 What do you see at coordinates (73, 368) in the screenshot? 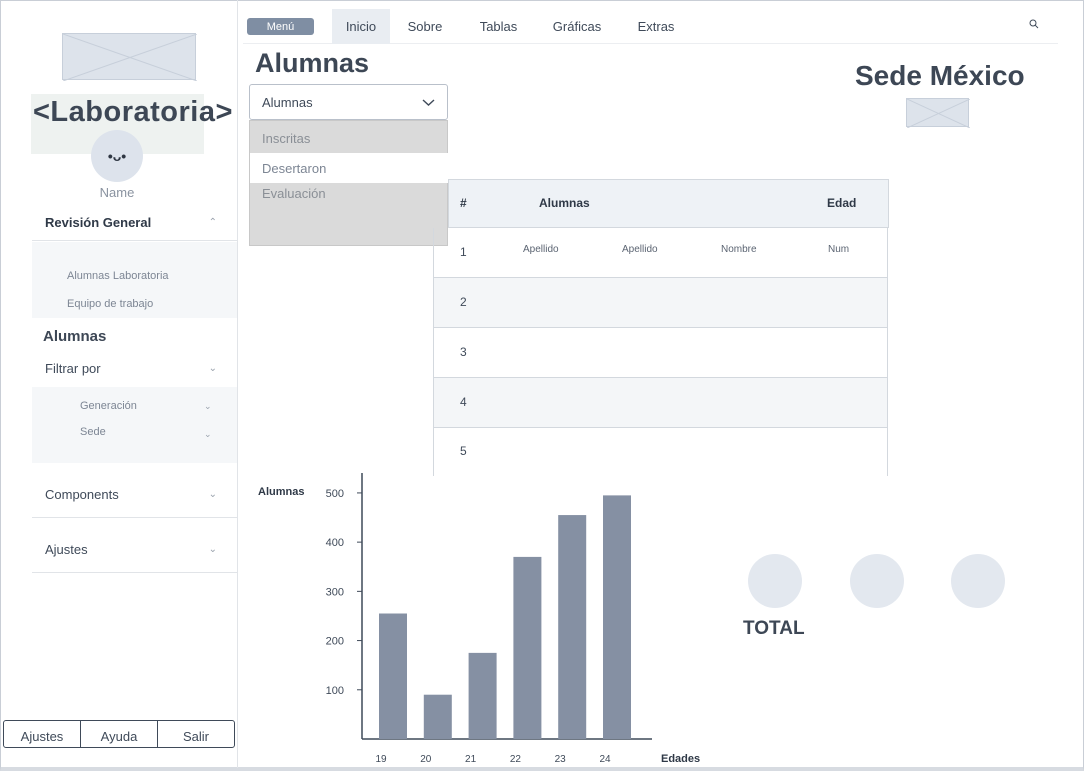
I see `nav-filter-label: Filtrar por` at bounding box center [73, 368].